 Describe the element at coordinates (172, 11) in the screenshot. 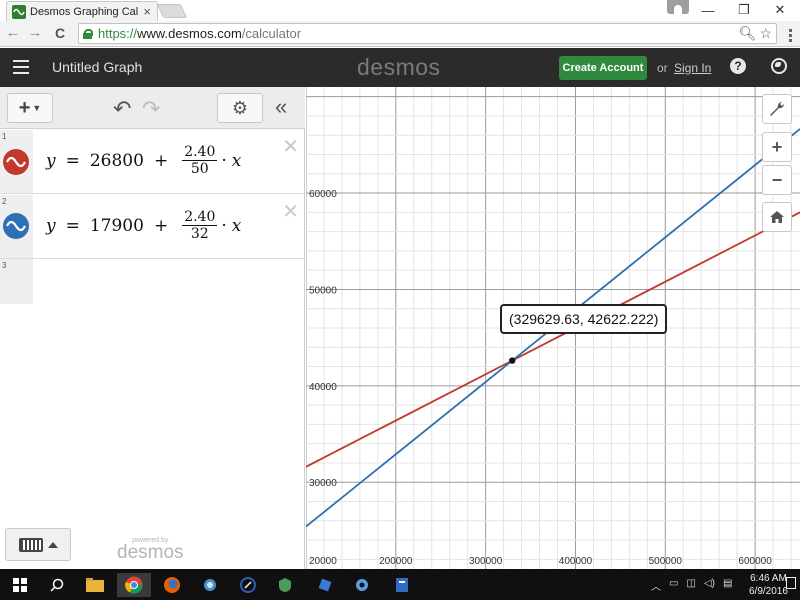

I see `new-tab-button` at that location.